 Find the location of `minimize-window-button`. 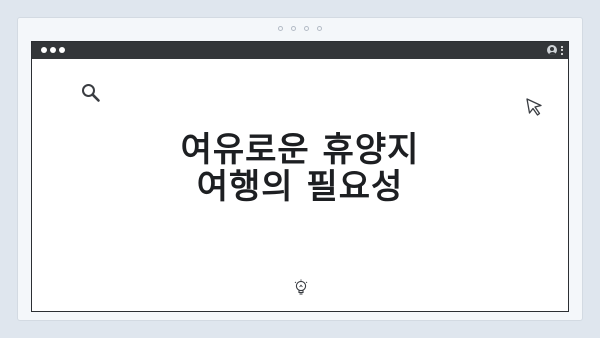

minimize-window-button is located at coordinates (53, 50).